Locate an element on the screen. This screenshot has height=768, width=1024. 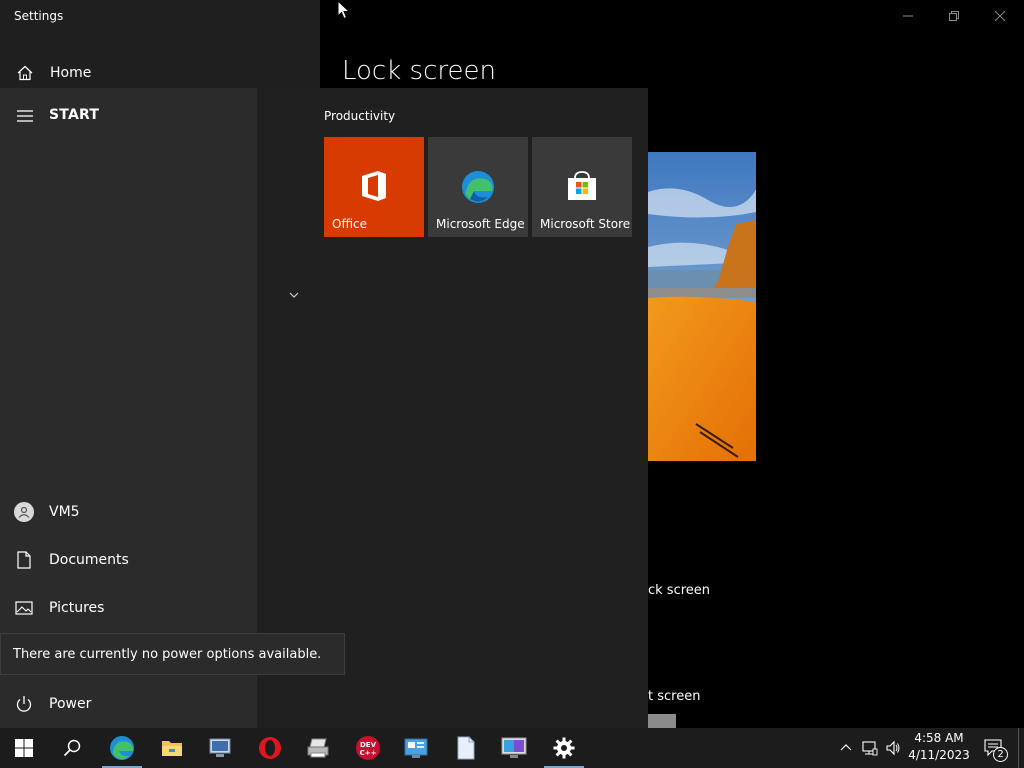
taskbar-display-app is located at coordinates (514, 748).